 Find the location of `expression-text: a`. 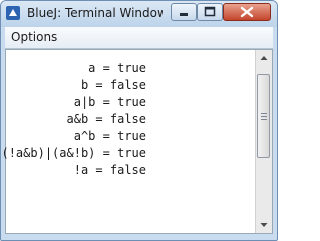

expression-text: a is located at coordinates (92, 68).